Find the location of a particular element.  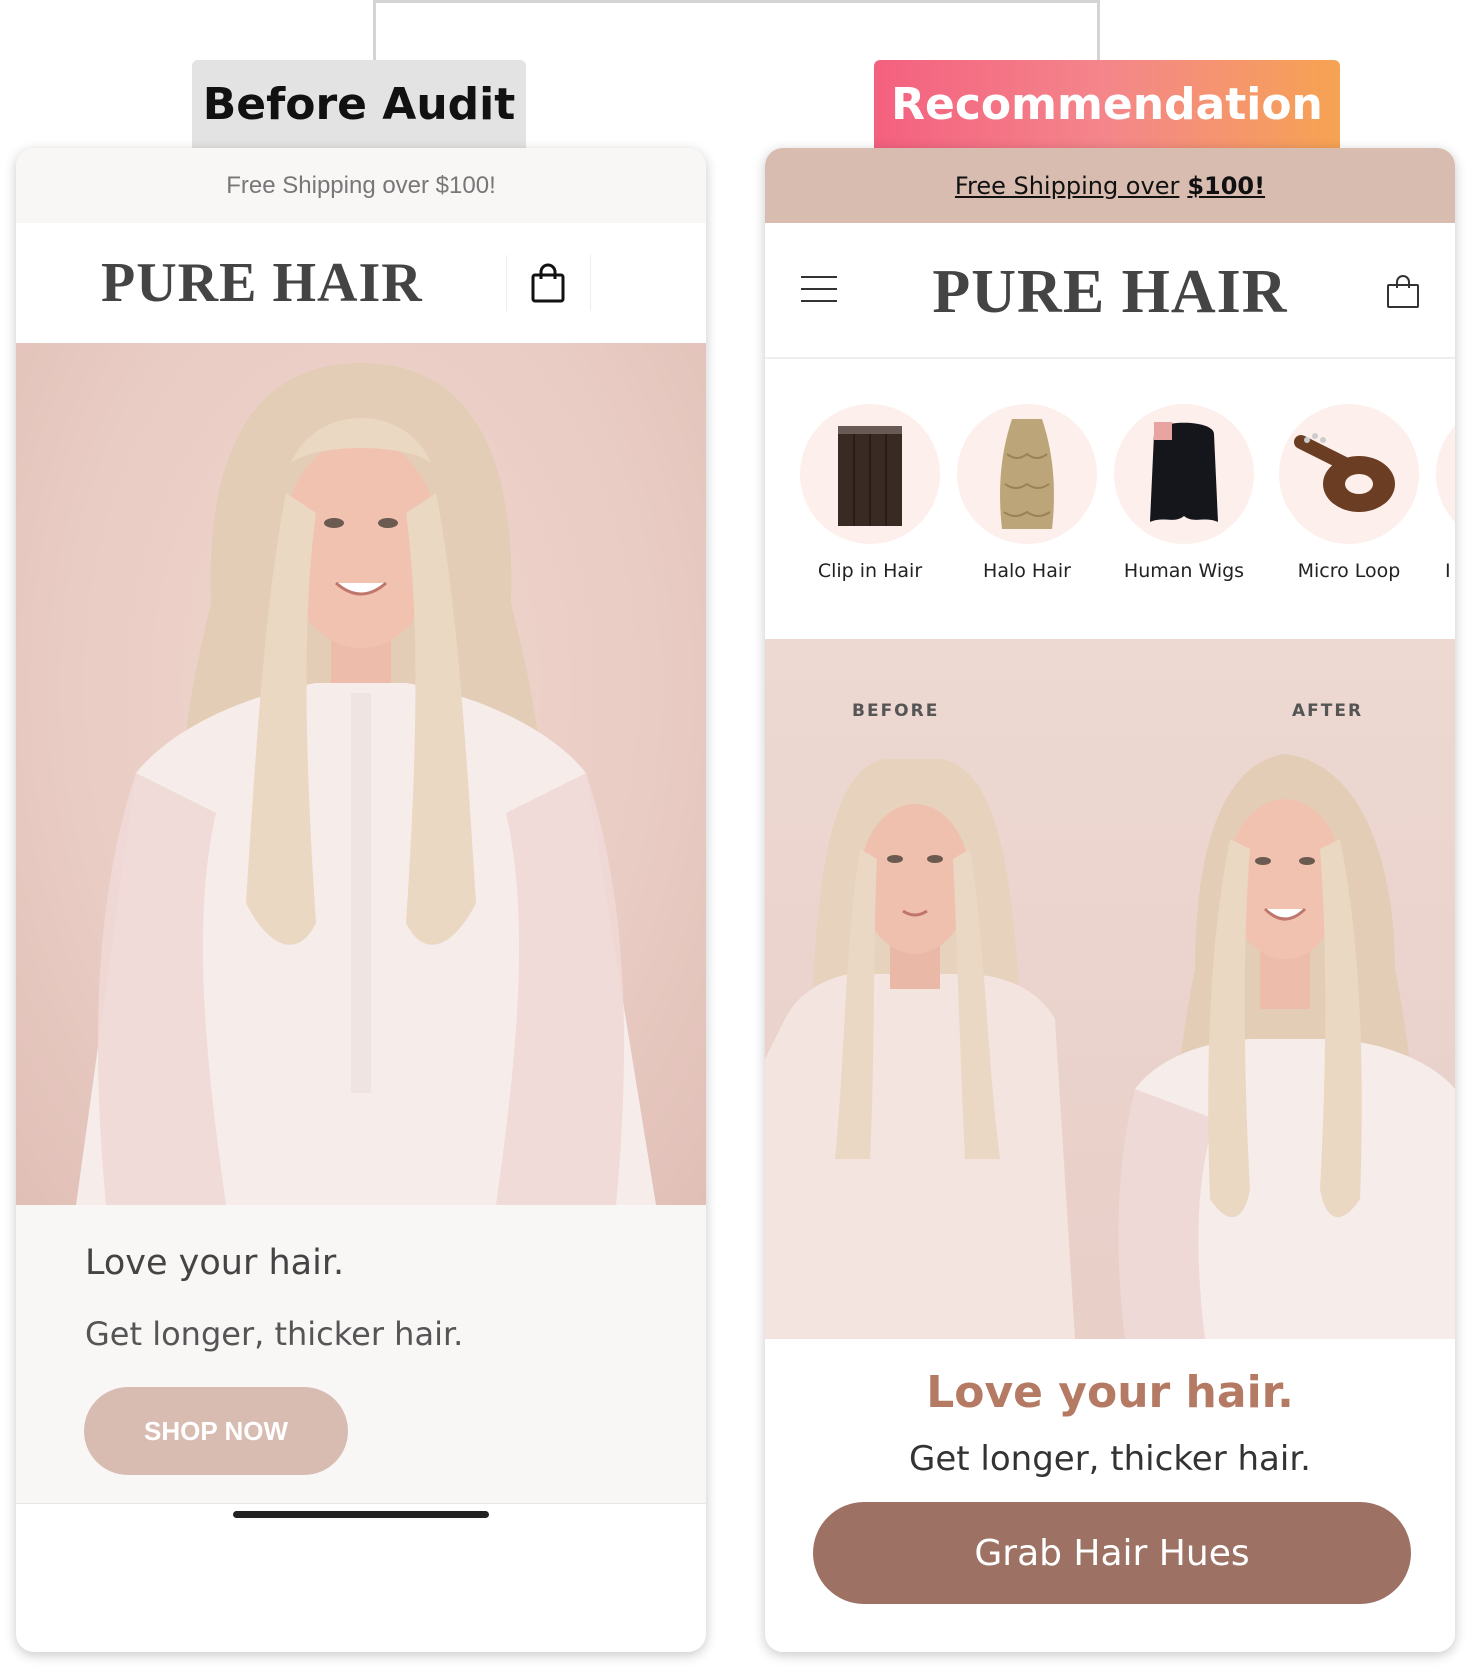

home-indicator is located at coordinates (361, 1514).